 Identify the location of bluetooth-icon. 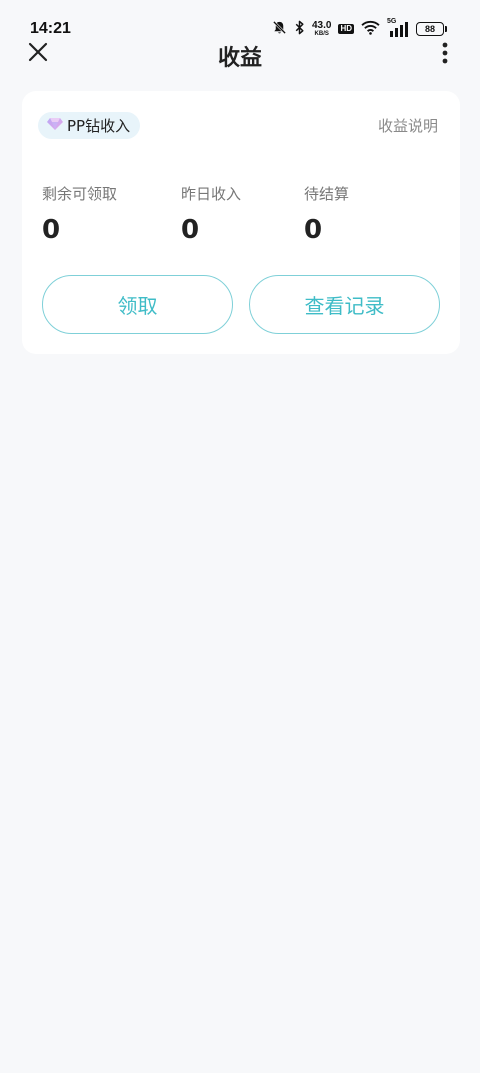
(299, 29).